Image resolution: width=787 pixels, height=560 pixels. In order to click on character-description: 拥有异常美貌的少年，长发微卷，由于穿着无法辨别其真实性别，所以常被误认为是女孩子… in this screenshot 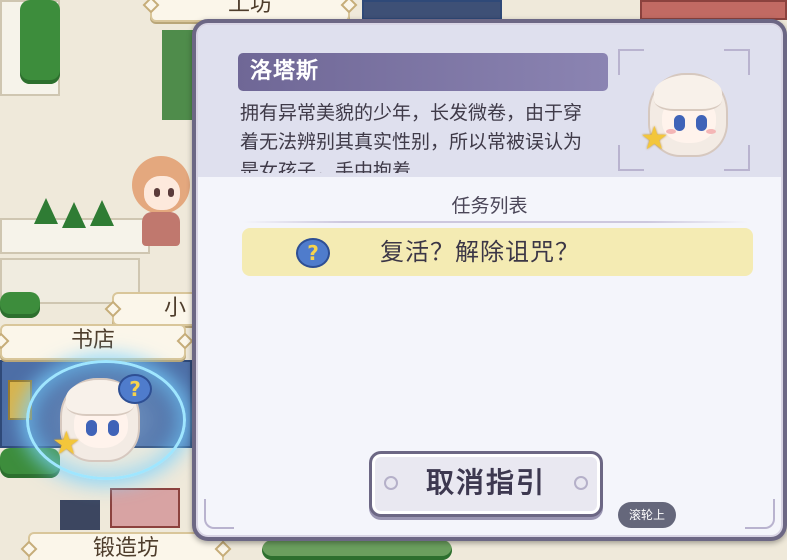, I will do `click(417, 136)`.